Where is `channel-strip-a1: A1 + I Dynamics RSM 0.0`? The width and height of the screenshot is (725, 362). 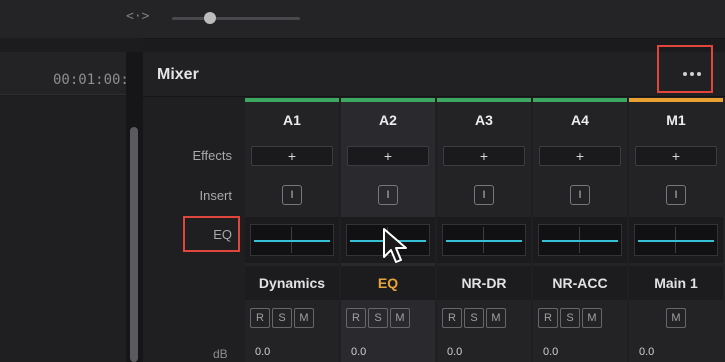
channel-strip-a1: A1 + I Dynamics RSM 0.0 is located at coordinates (292, 230).